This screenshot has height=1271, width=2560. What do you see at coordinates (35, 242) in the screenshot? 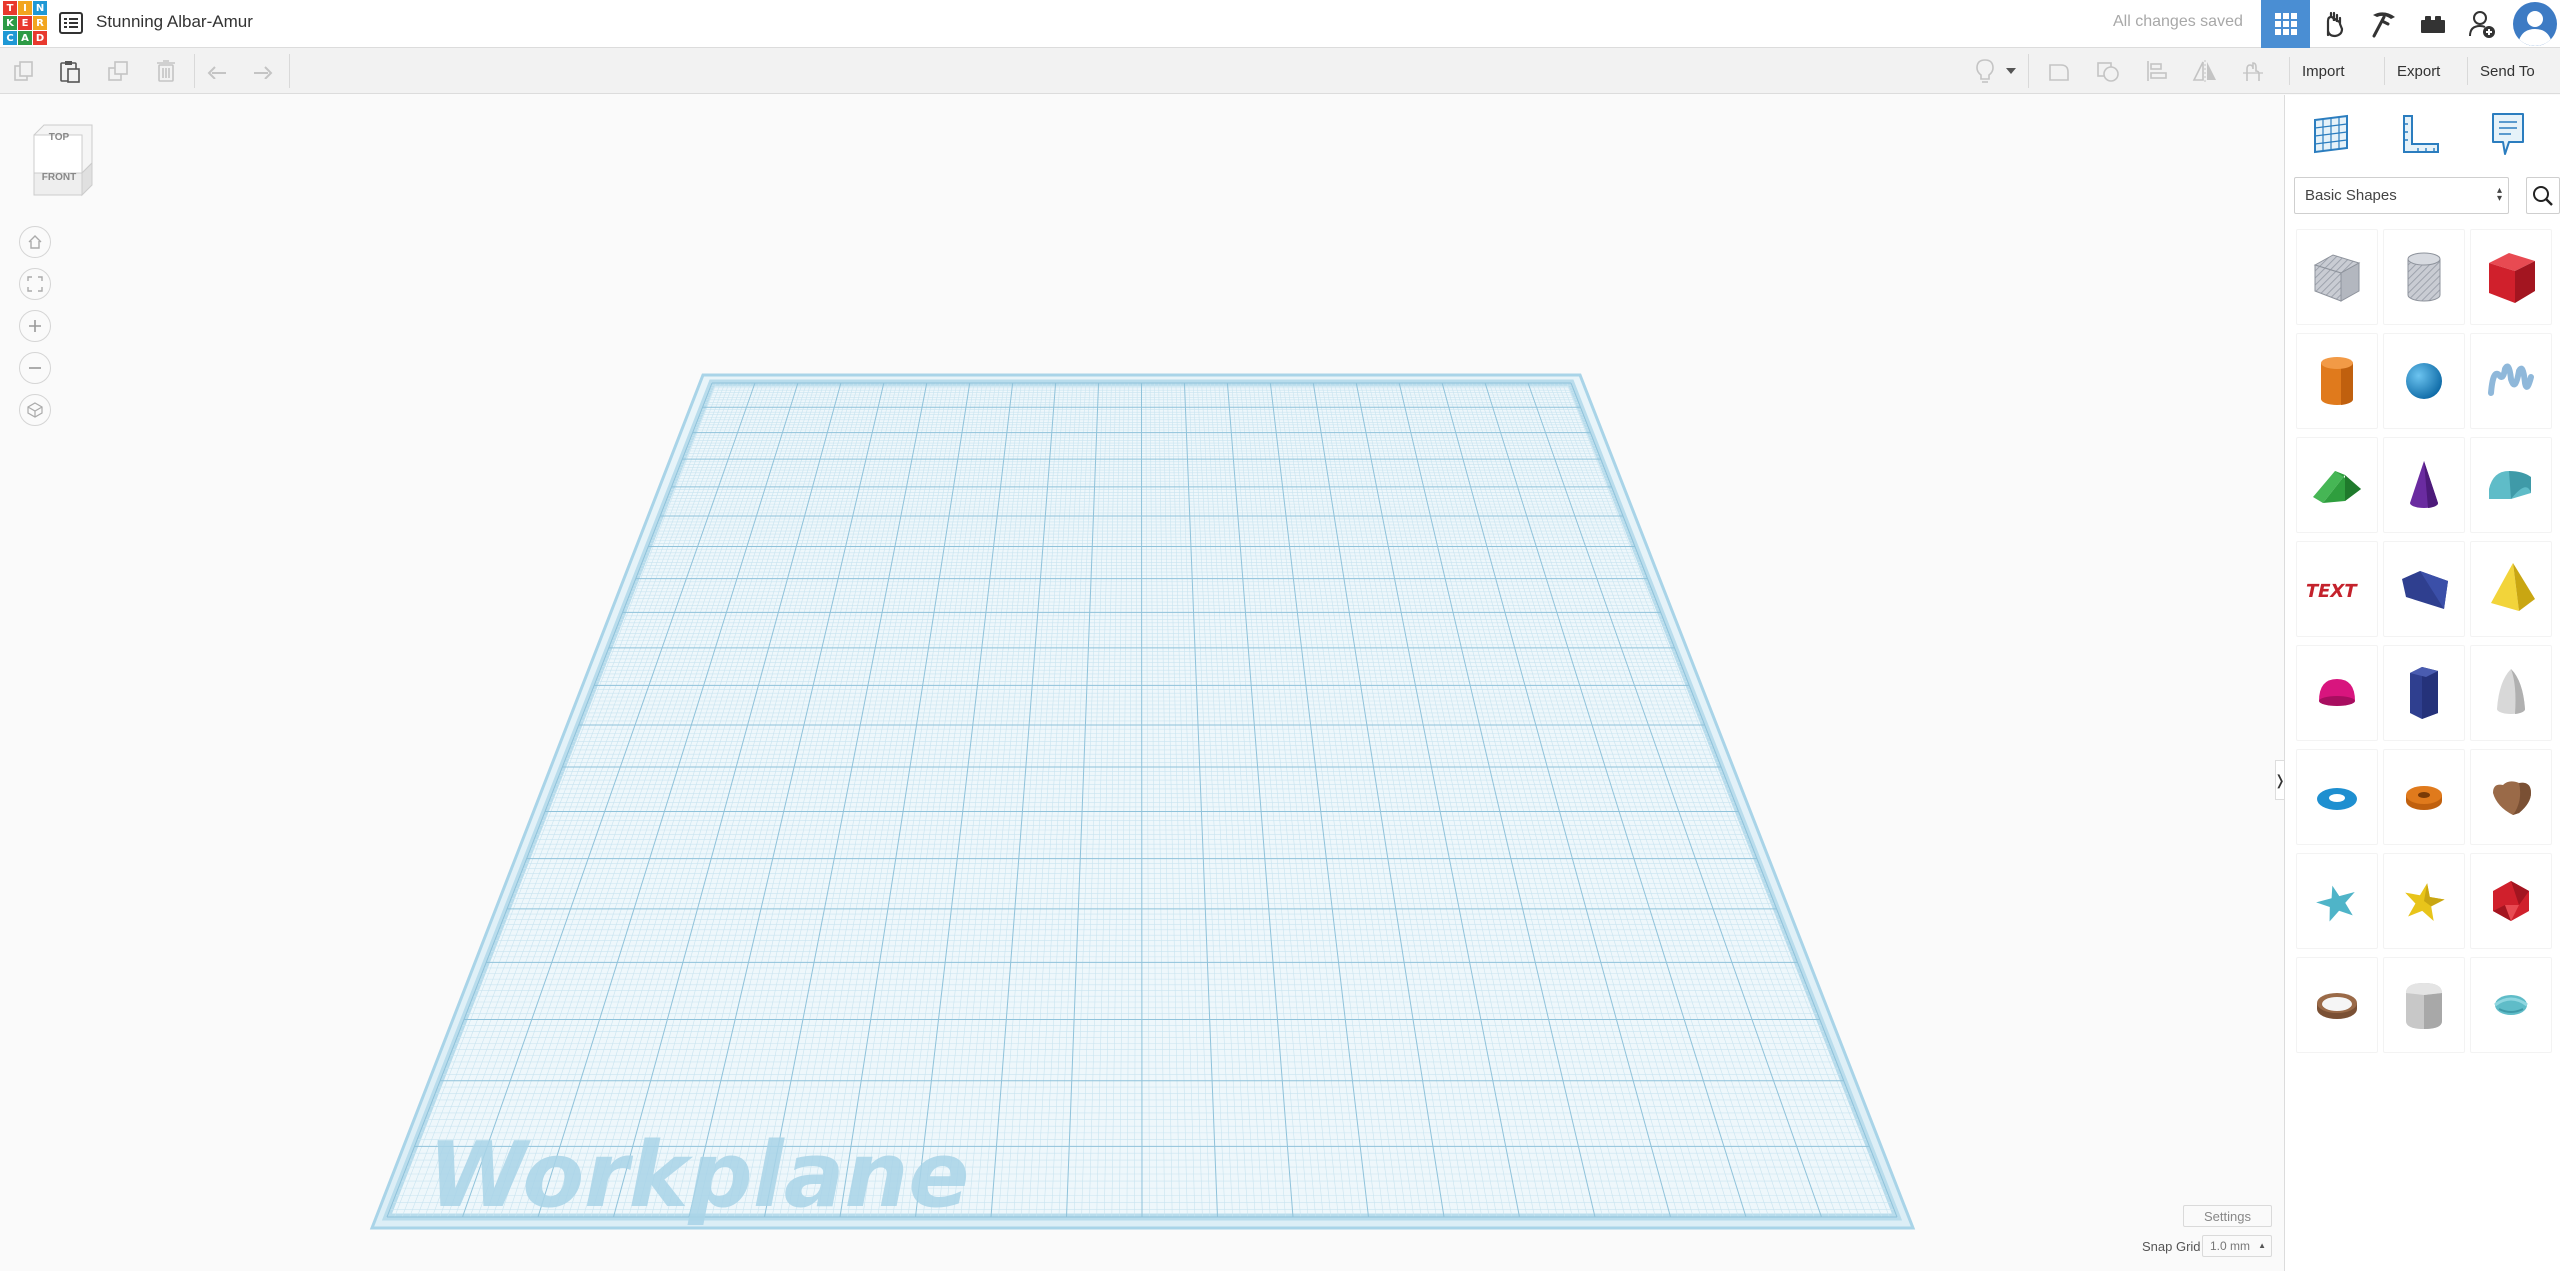
I see `home-view-icon` at bounding box center [35, 242].